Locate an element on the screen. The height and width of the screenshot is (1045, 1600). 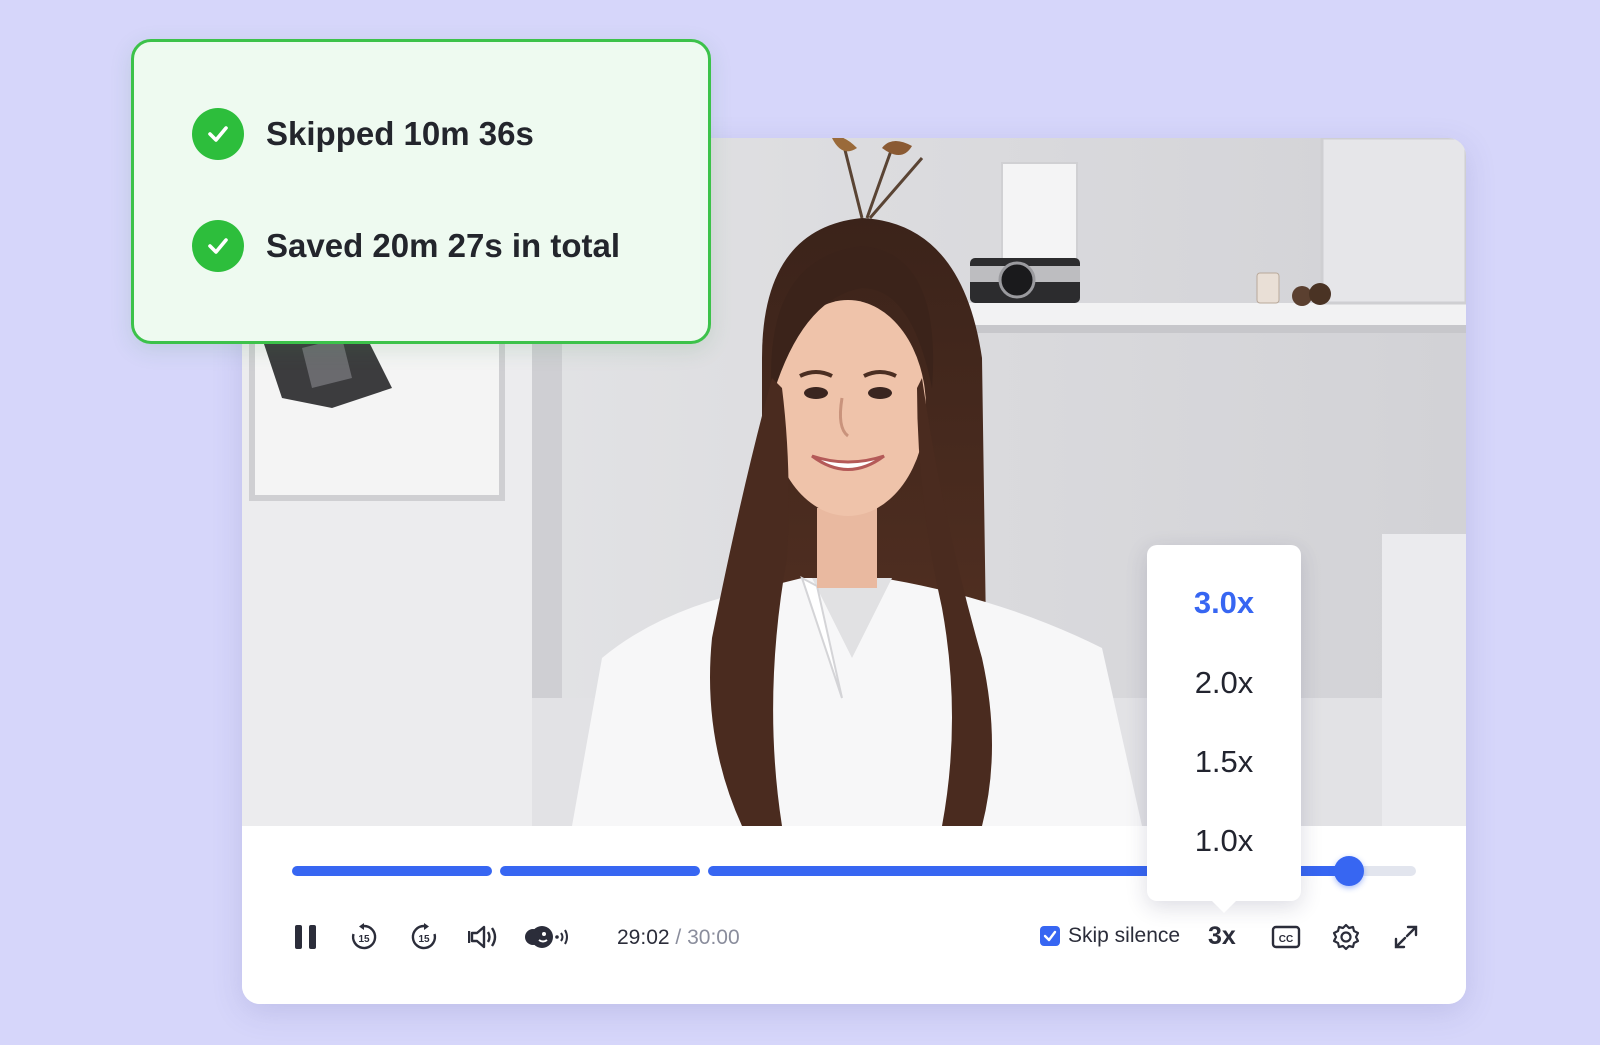
skip-silence-toggle: Skip silence is located at coordinates (1110, 936).